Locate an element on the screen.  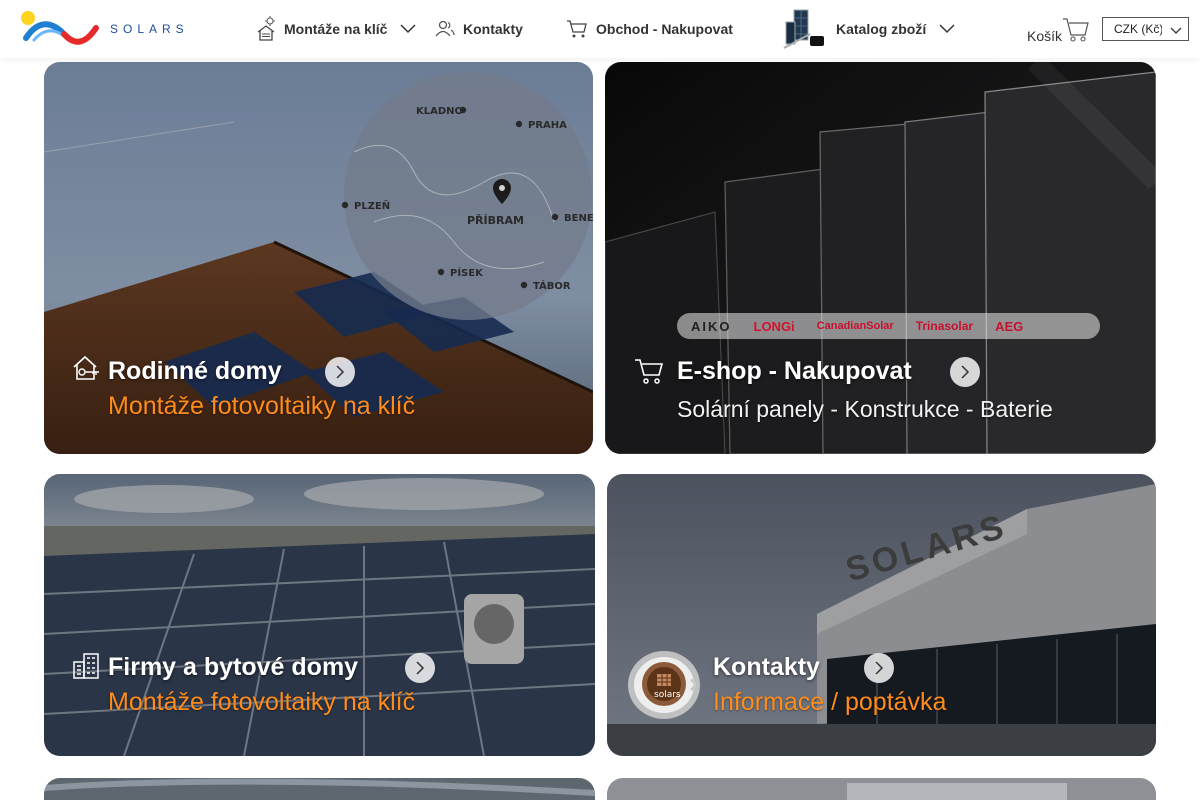
card-title: Firmy a bytové domy is located at coordinates (233, 667).